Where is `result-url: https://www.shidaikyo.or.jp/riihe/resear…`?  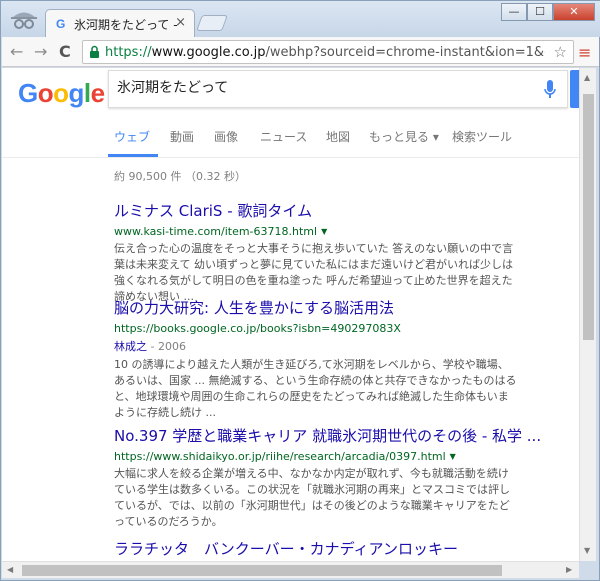 result-url: https://www.shidaikyo.or.jp/riihe/resear… is located at coordinates (316, 456).